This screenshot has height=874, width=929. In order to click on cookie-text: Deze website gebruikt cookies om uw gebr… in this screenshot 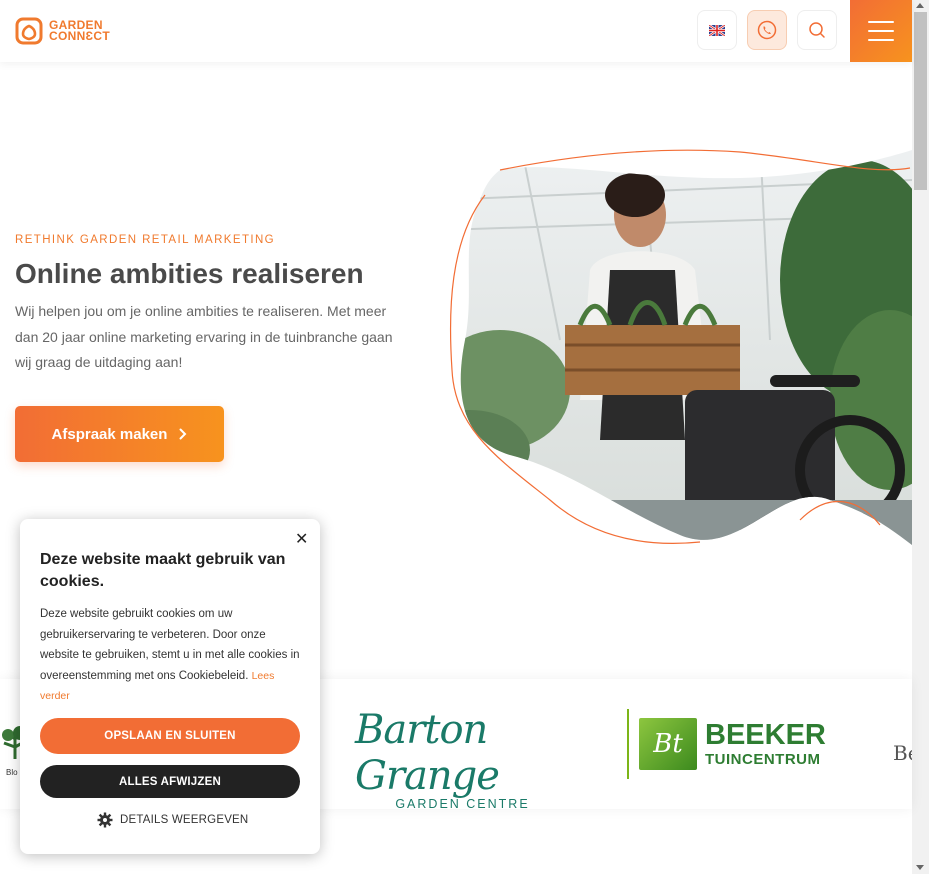, I will do `click(171, 655)`.